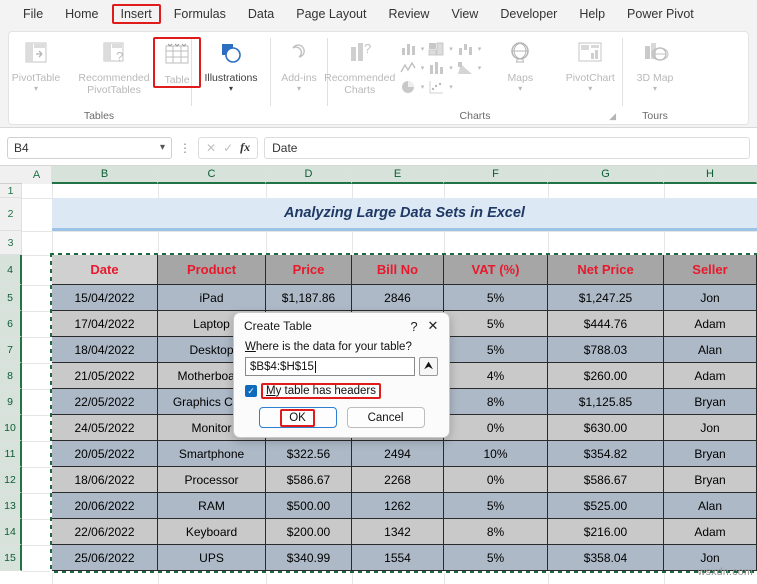 This screenshot has height=584, width=757. Describe the element at coordinates (105, 298) in the screenshot. I see `table-cell: 15/04/2022` at that location.